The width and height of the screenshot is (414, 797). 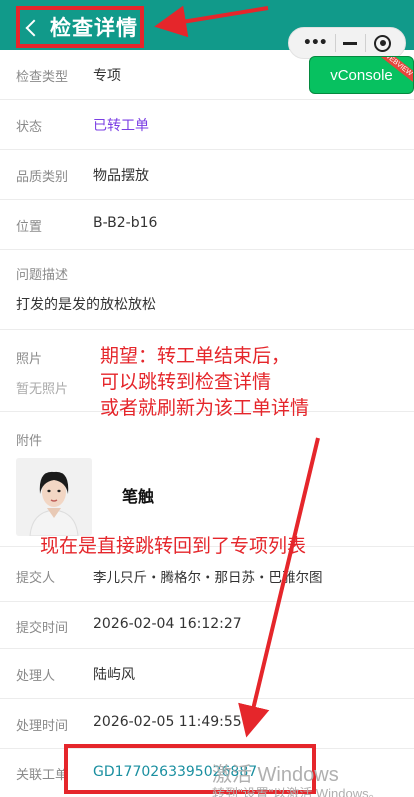 I want to click on field-label: 问题描述, so click(x=42, y=275).